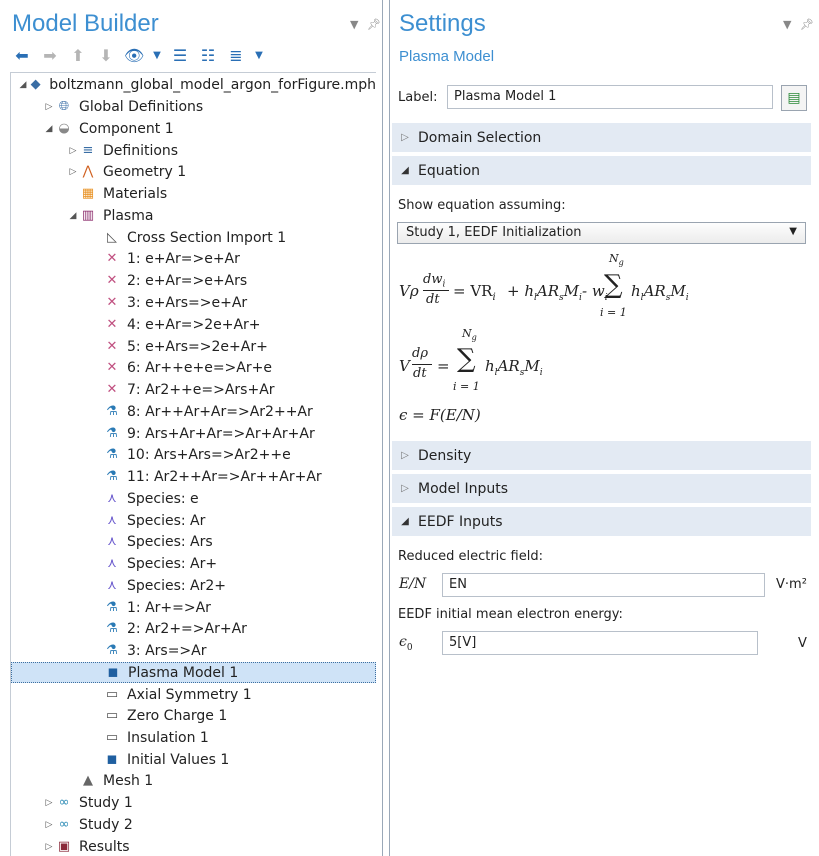  Describe the element at coordinates (601, 488) in the screenshot. I see `section-model-inputs: ▷ Model Inputs` at that location.